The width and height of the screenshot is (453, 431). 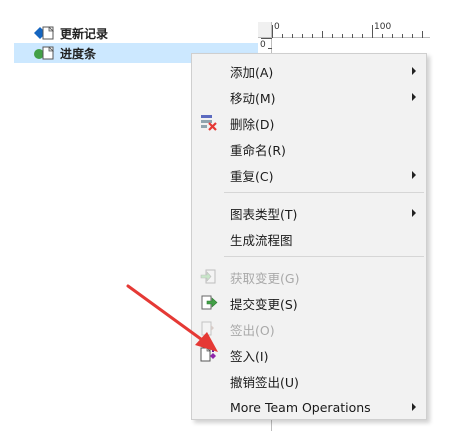 What do you see at coordinates (261, 240) in the screenshot?
I see `menu-item-label: 生成流程图` at bounding box center [261, 240].